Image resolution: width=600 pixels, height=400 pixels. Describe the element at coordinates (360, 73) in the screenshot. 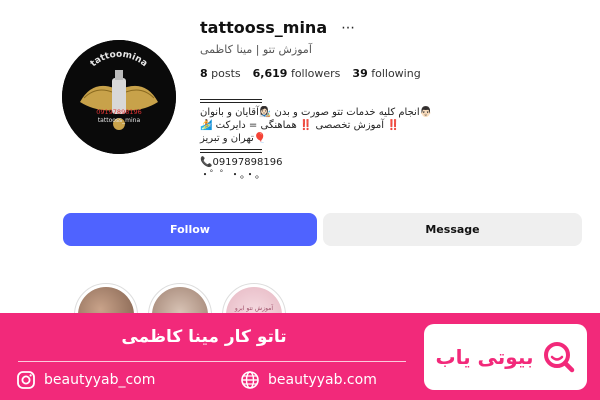

I see `following-count: 39` at that location.